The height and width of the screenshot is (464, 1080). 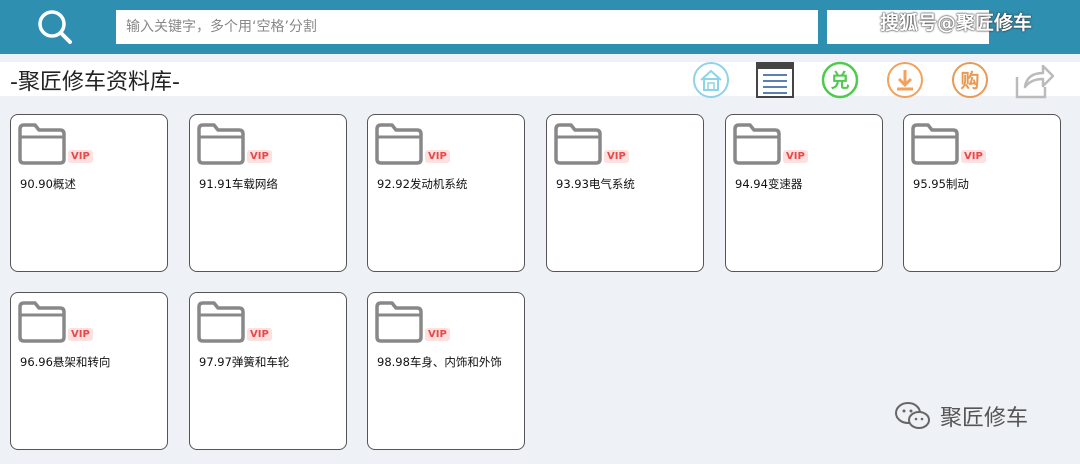 I want to click on folder-card: VIP 92.92发动机系统, so click(x=446, y=193).